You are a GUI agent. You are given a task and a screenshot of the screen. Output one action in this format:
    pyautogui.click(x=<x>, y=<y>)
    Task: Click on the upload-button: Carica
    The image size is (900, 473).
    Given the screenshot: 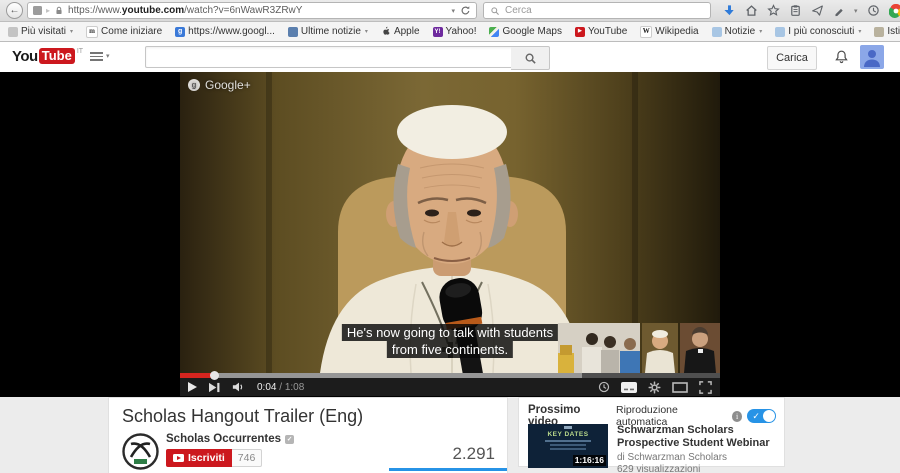 What is the action you would take?
    pyautogui.click(x=792, y=58)
    